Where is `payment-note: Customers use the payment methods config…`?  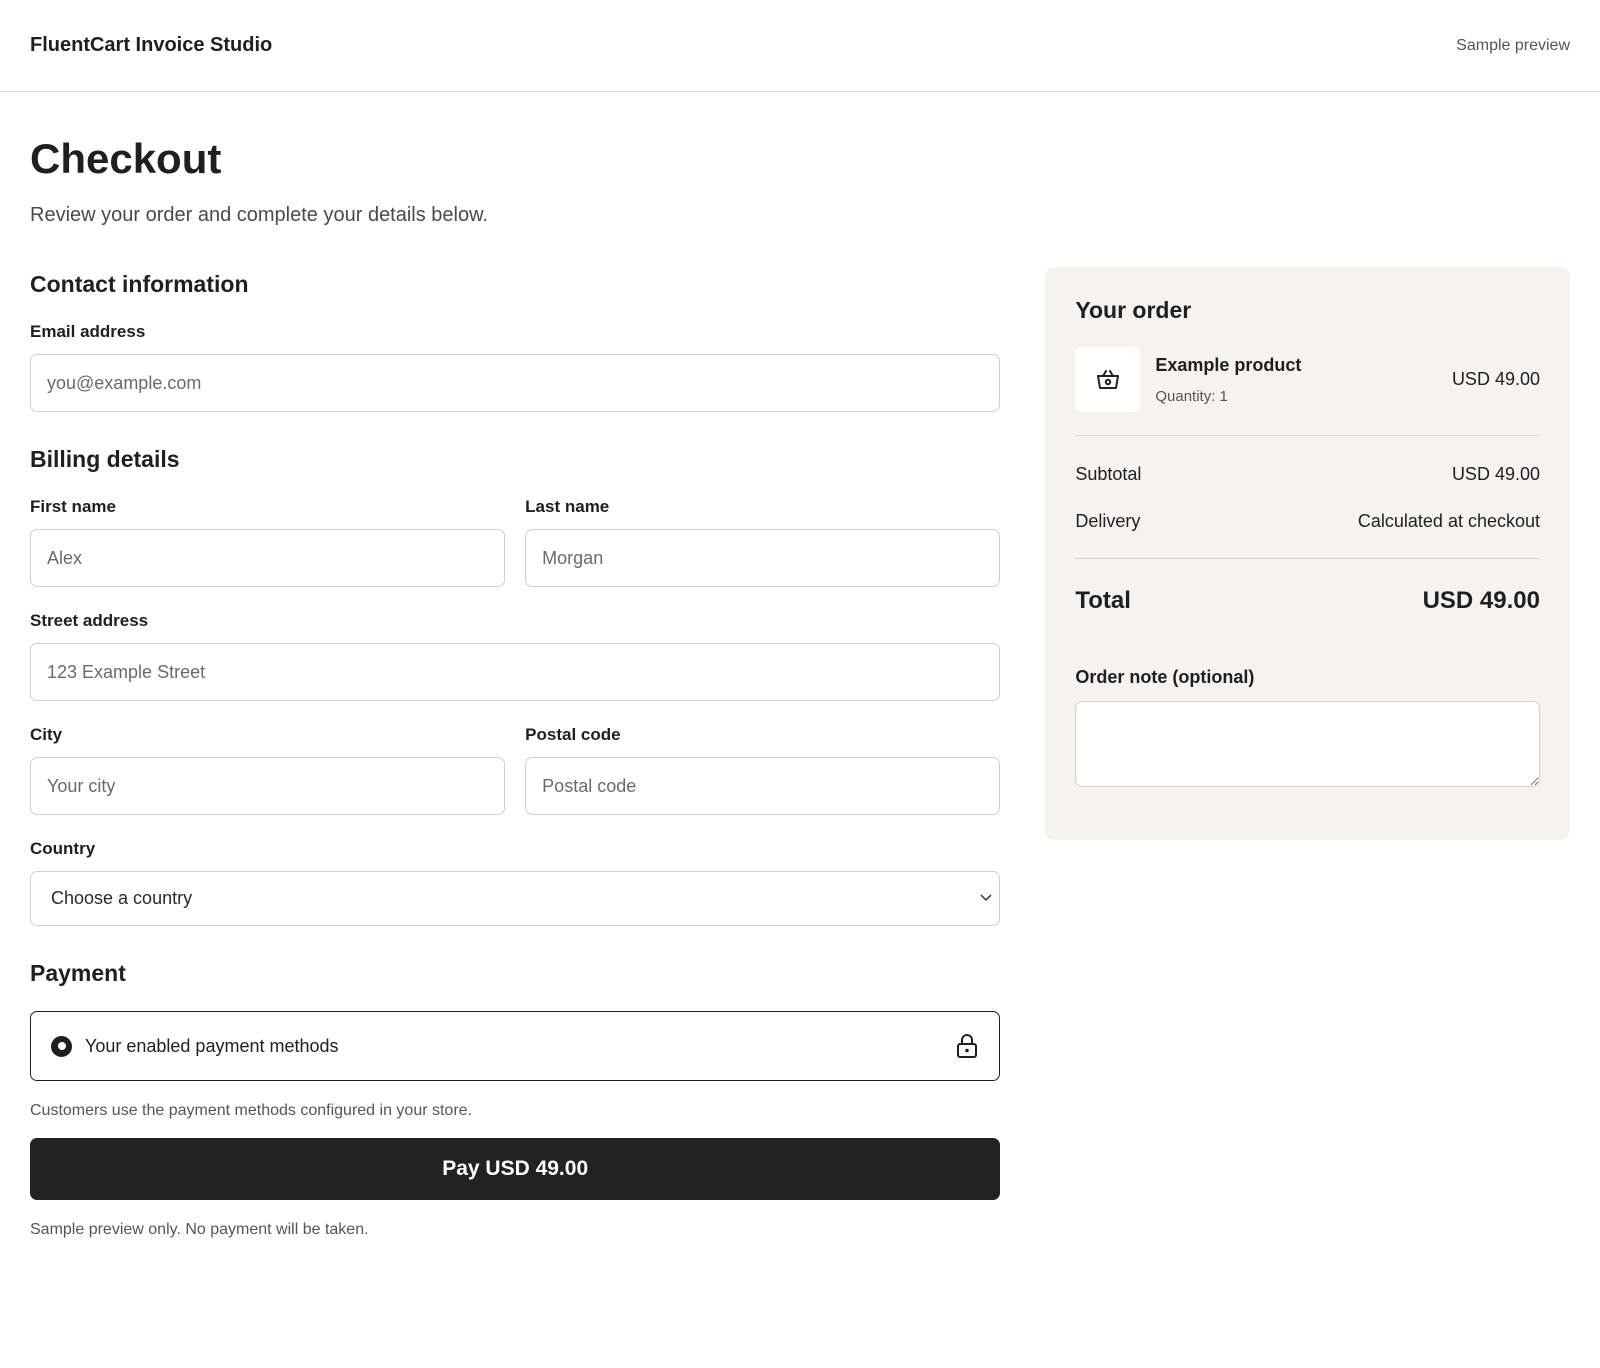 payment-note: Customers use the payment methods config… is located at coordinates (251, 1111).